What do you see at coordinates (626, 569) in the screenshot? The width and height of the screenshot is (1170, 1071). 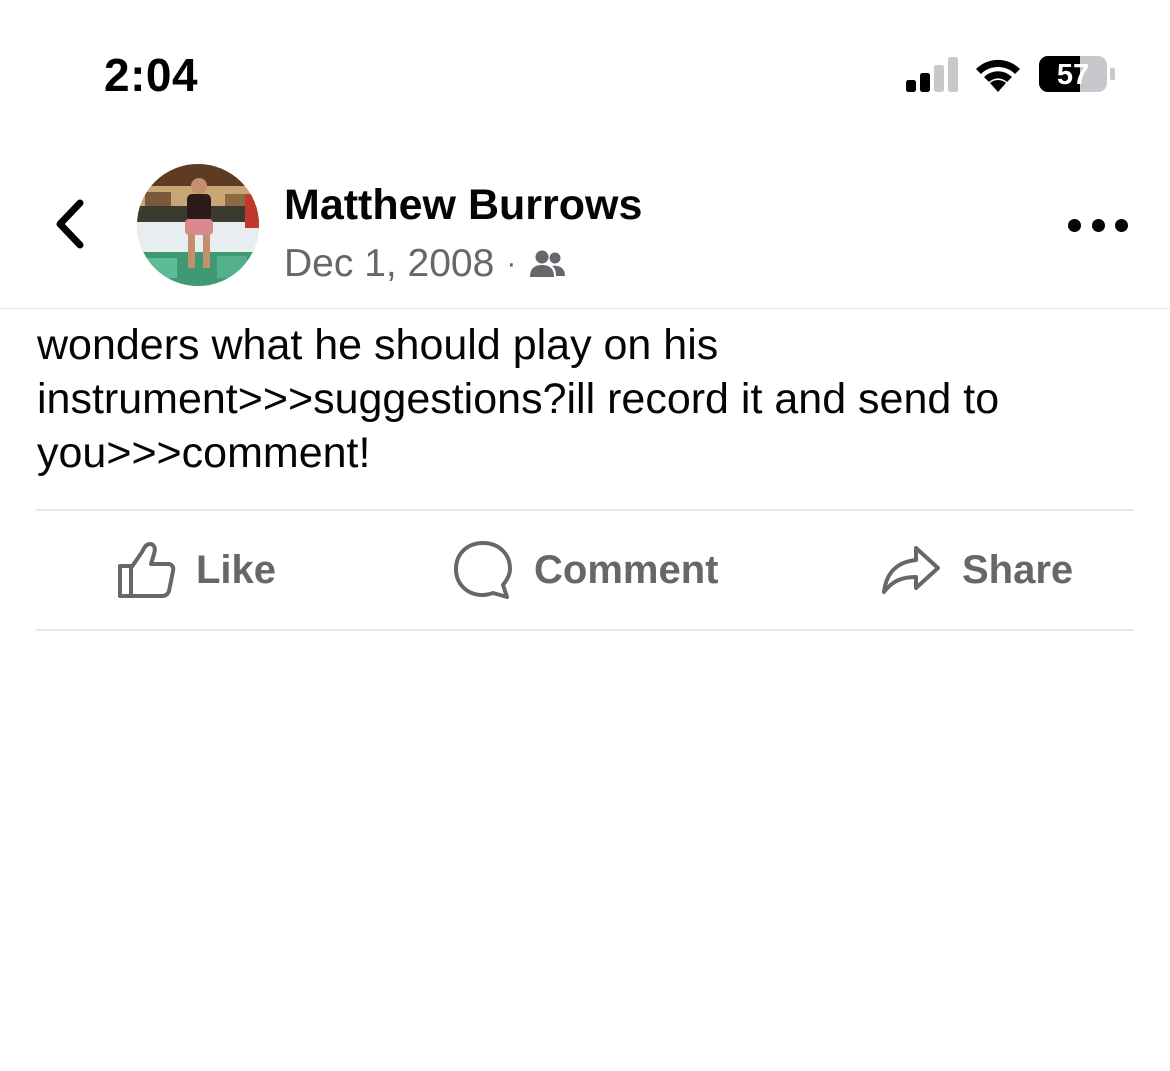 I see `comment-label: Comment` at bounding box center [626, 569].